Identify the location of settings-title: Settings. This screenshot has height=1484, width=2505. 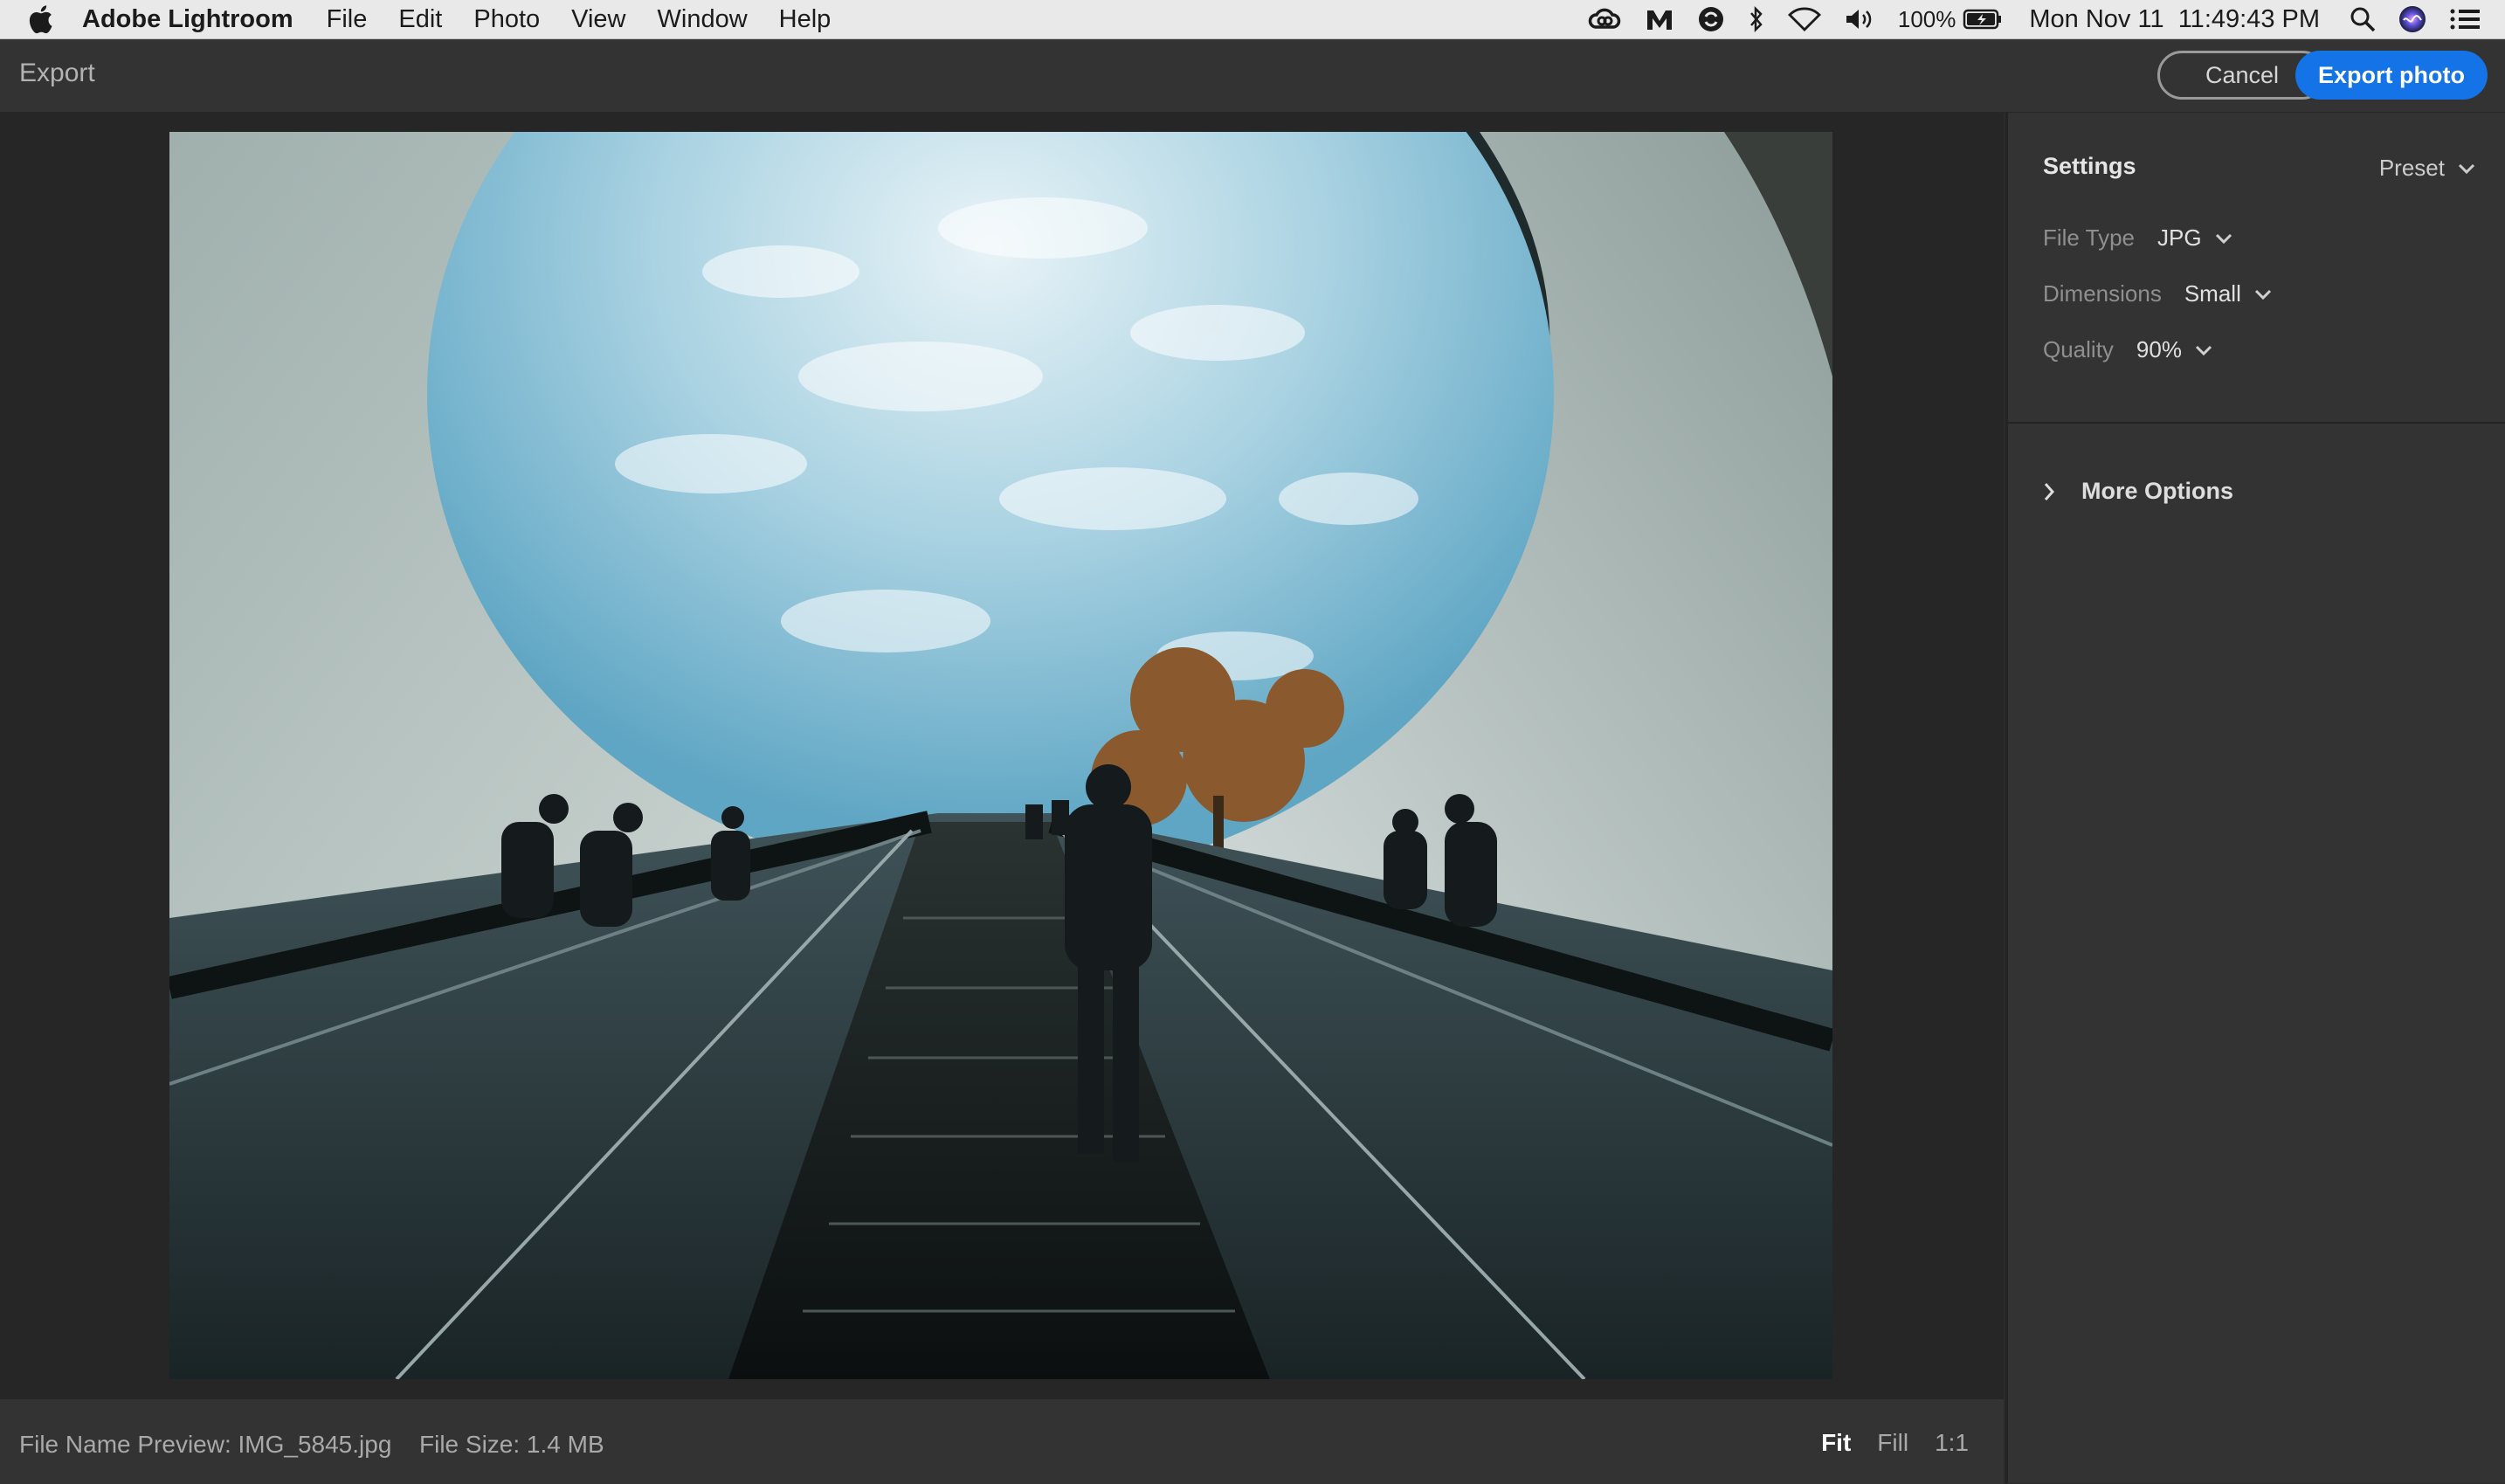
(2090, 166).